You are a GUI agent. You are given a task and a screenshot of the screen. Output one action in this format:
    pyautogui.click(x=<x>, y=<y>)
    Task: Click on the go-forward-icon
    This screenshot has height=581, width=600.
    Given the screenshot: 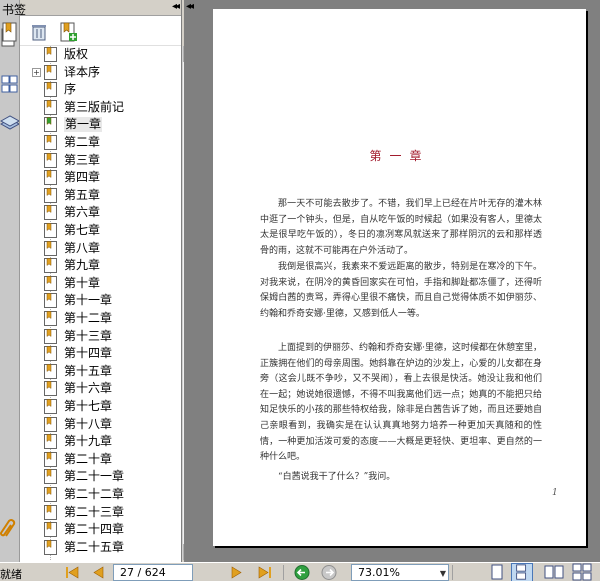 What is the action you would take?
    pyautogui.click(x=329, y=572)
    